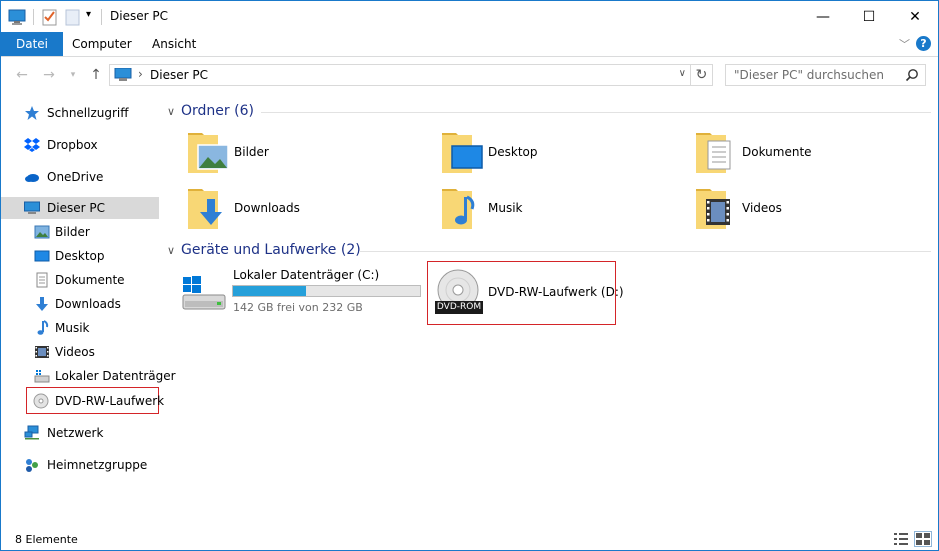 The width and height of the screenshot is (939, 551). I want to click on breadcrumb-chevron-icon: ›, so click(140, 74).